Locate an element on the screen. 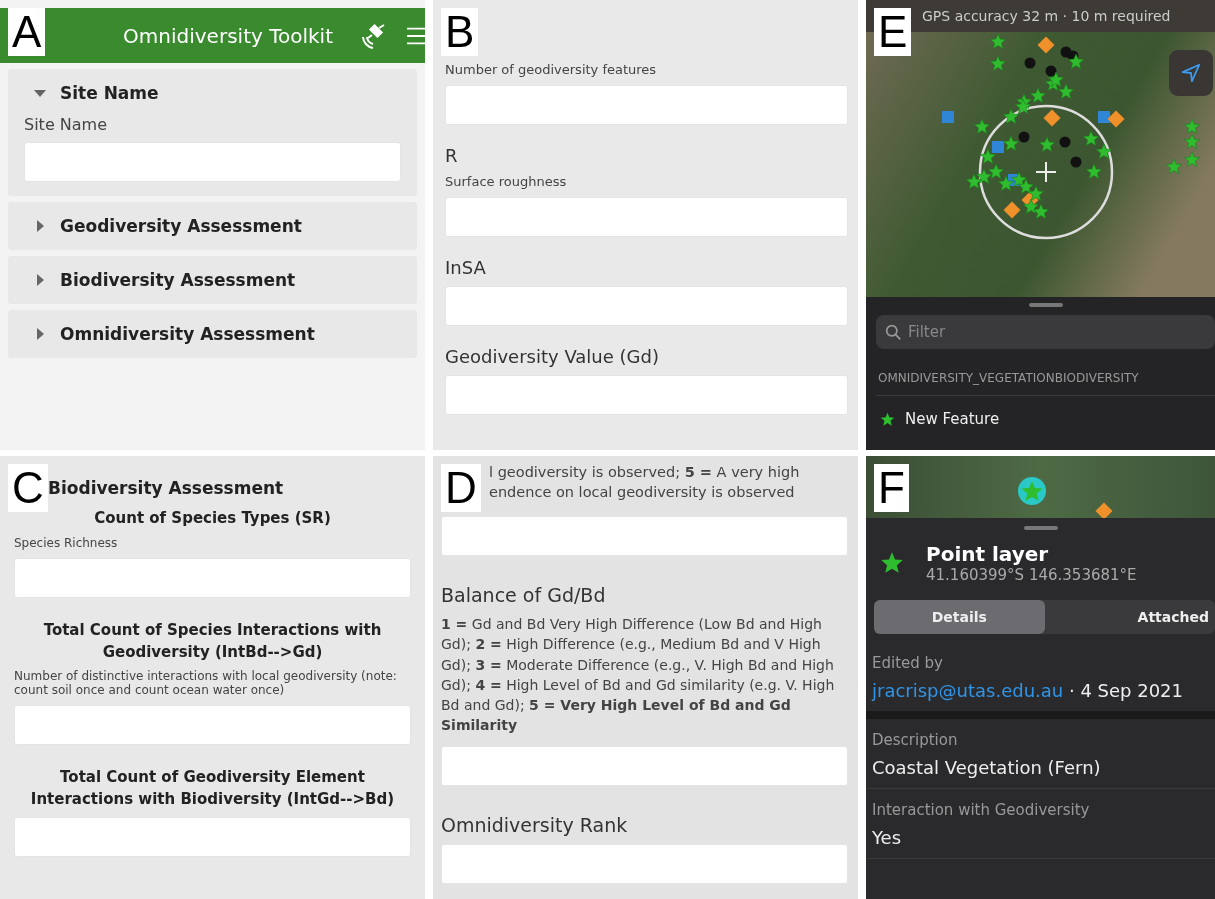 This screenshot has height=899, width=1215. field-title: Balance of Gd/Bd is located at coordinates (524, 595).